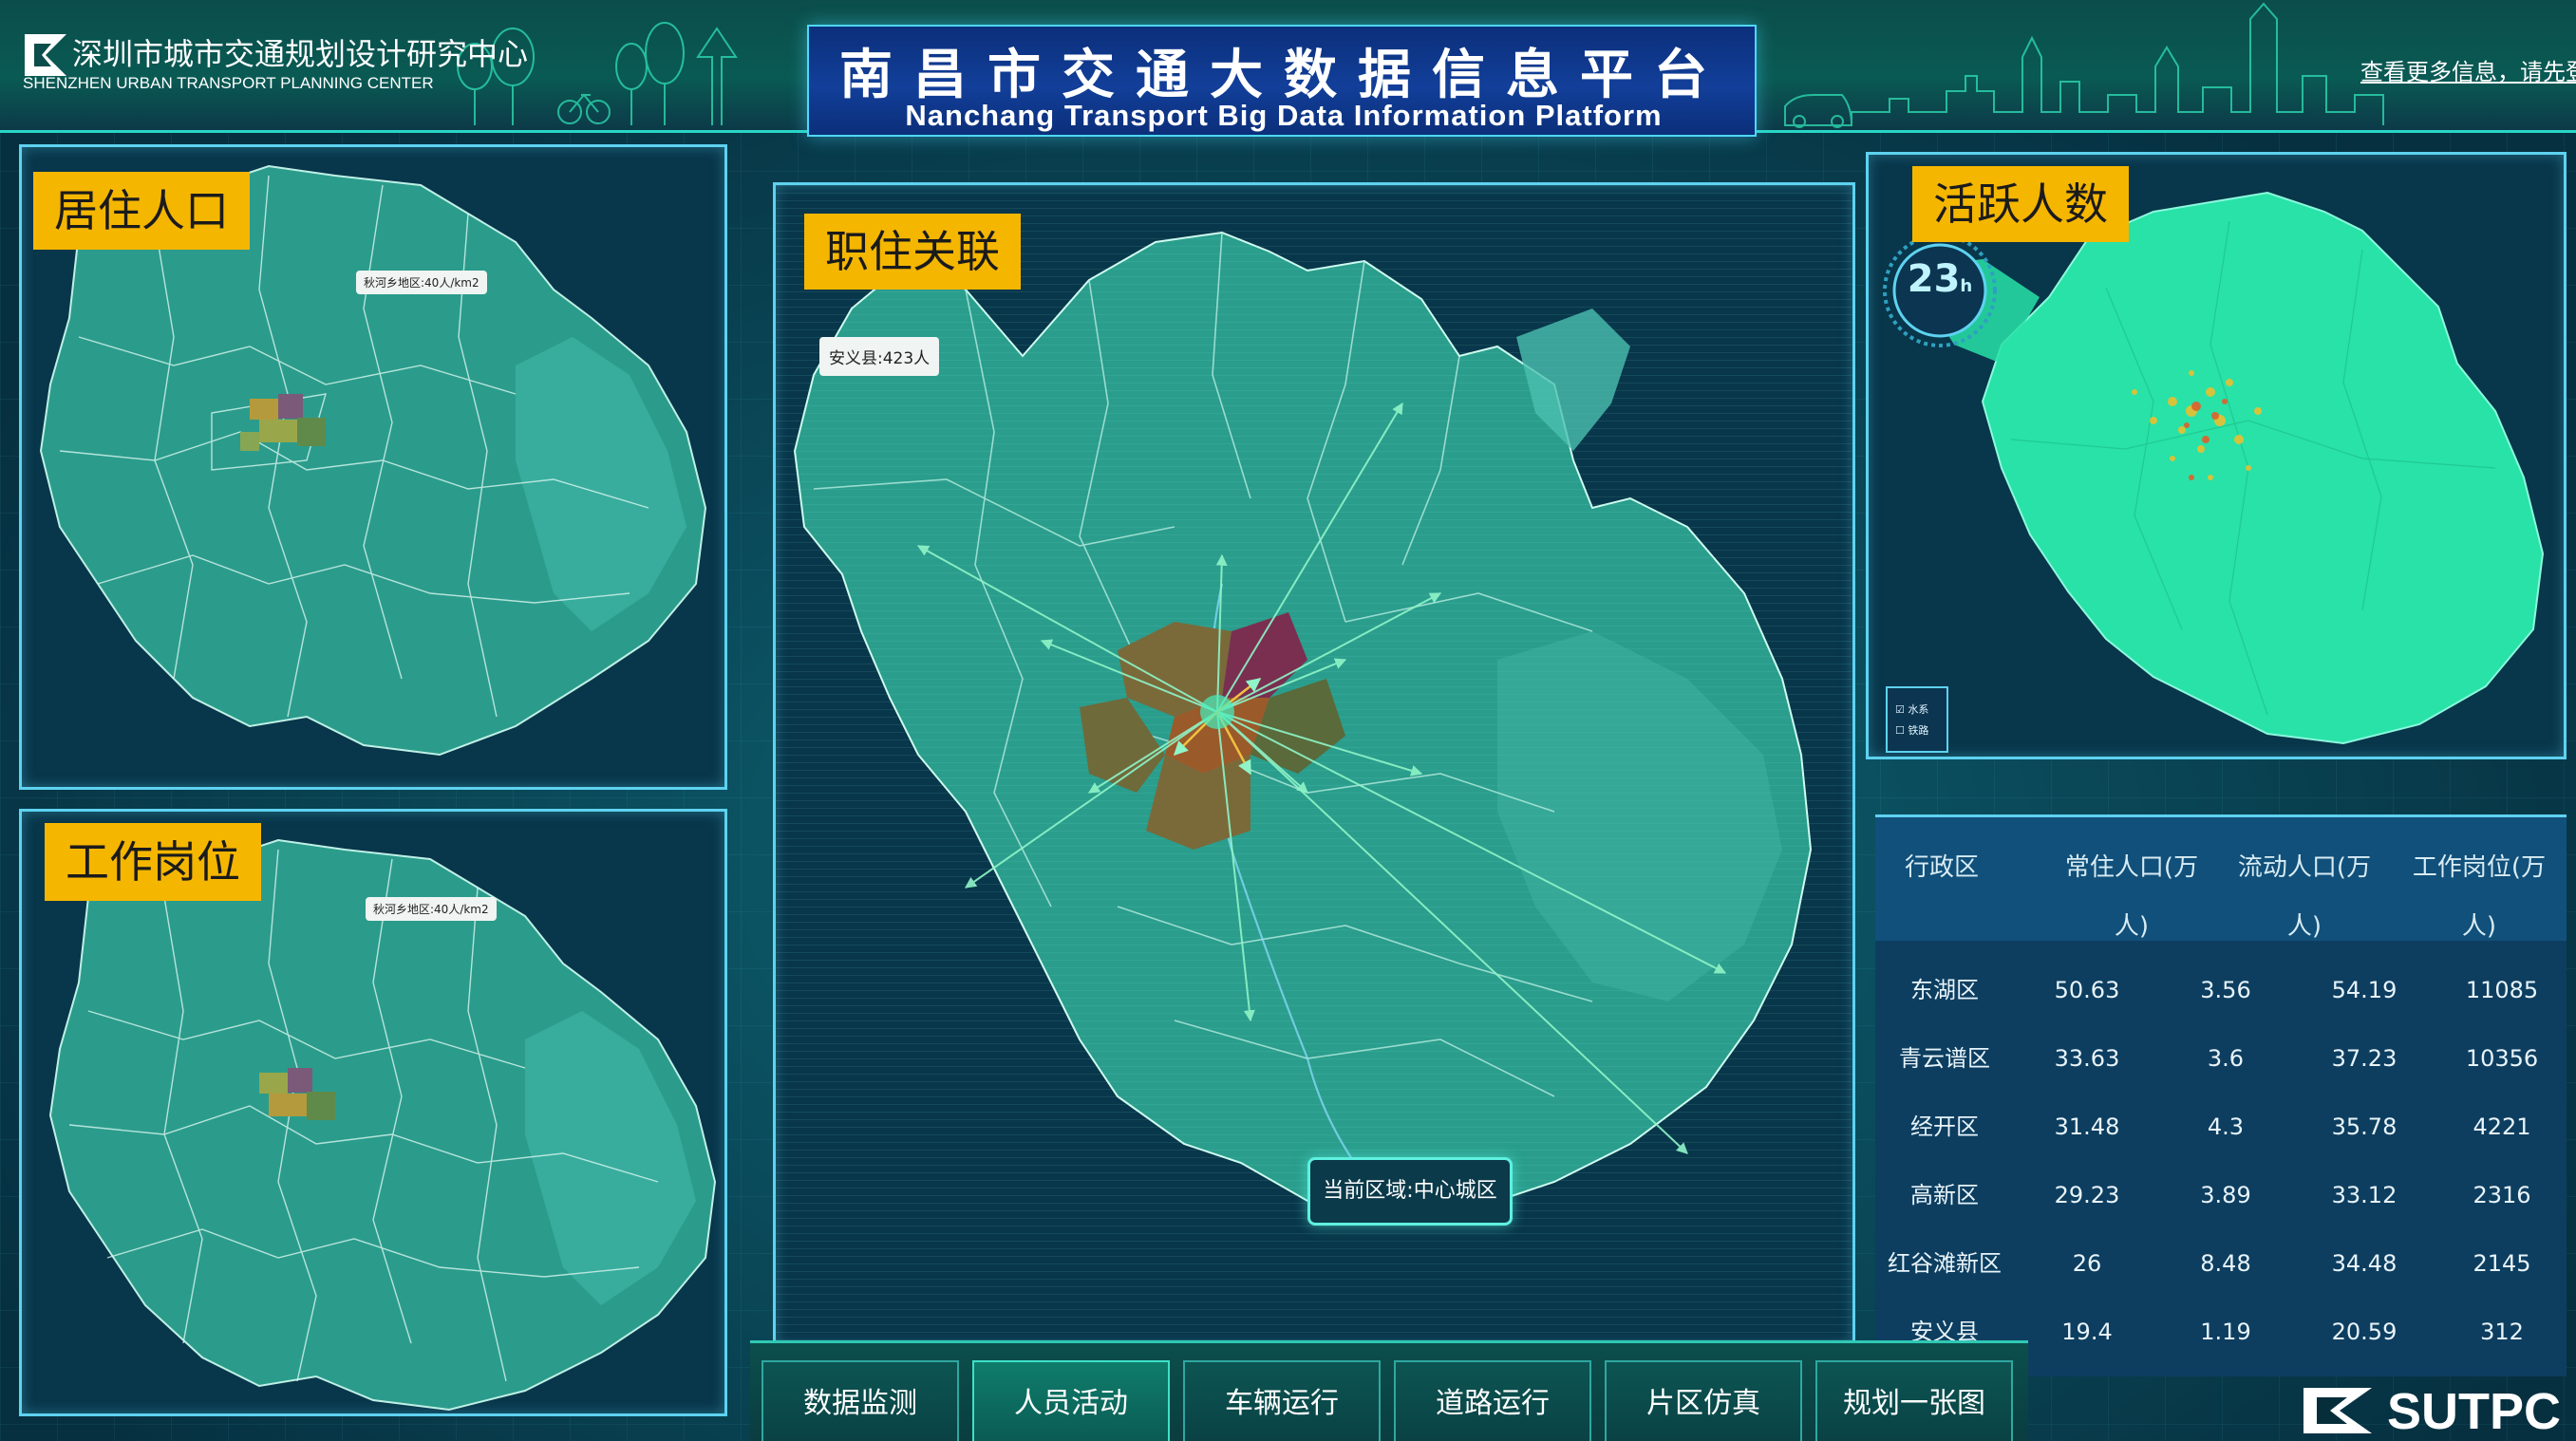 Image resolution: width=2576 pixels, height=1441 pixels. I want to click on sutpc-brand-icon, so click(2337, 1410).